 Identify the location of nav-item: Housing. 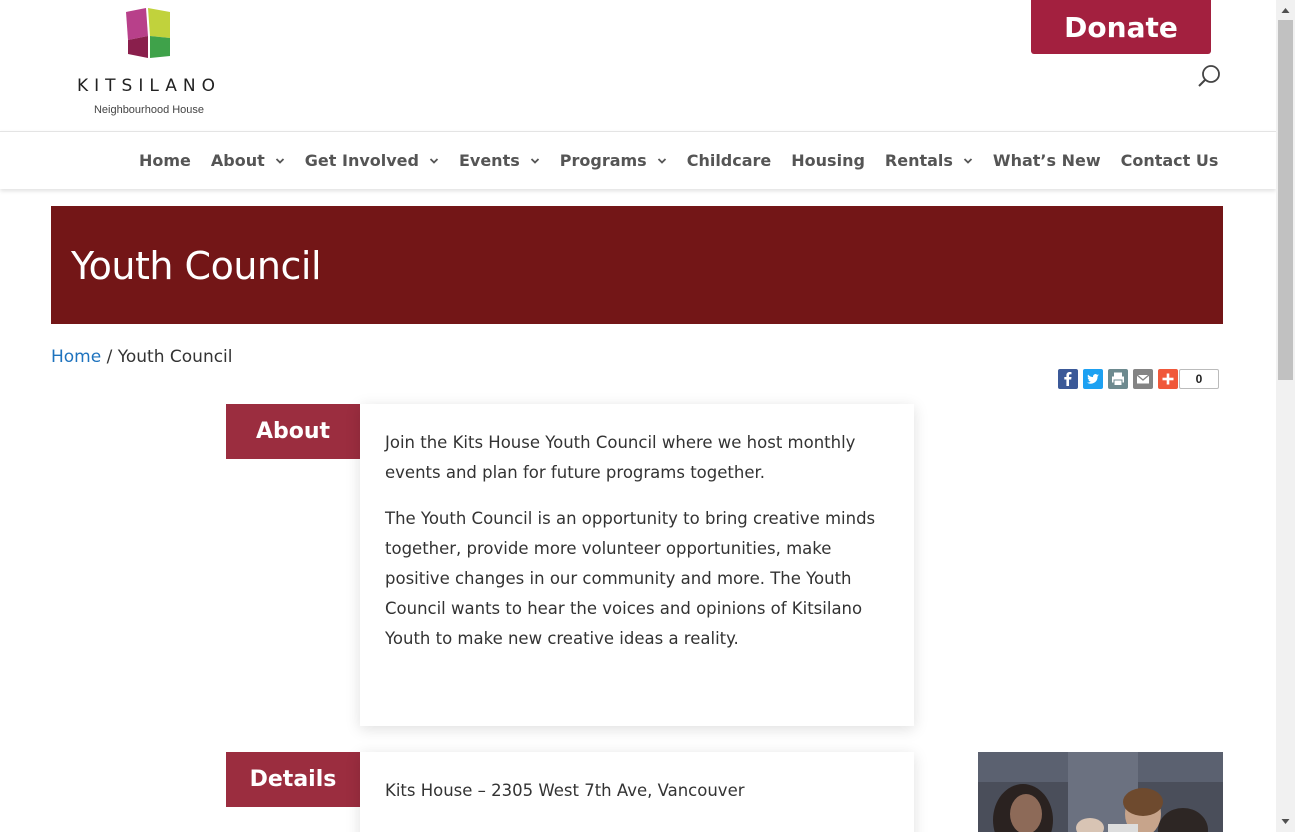
(828, 160).